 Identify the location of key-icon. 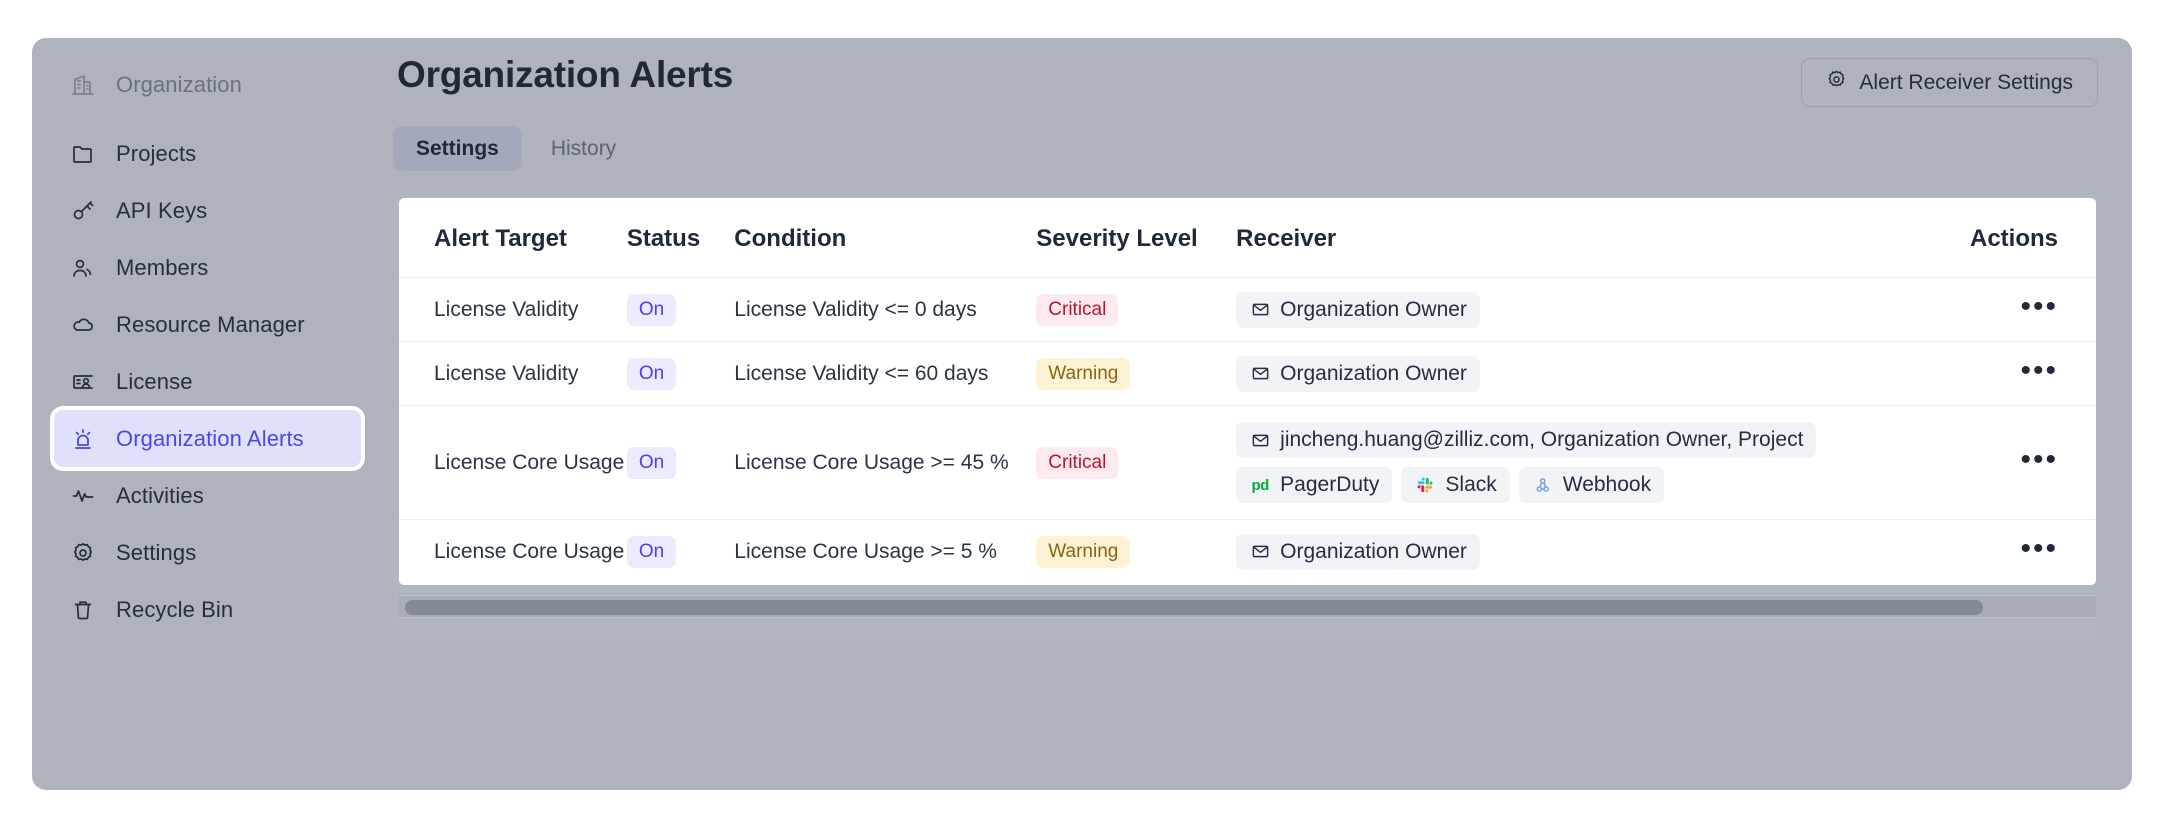
(83, 211).